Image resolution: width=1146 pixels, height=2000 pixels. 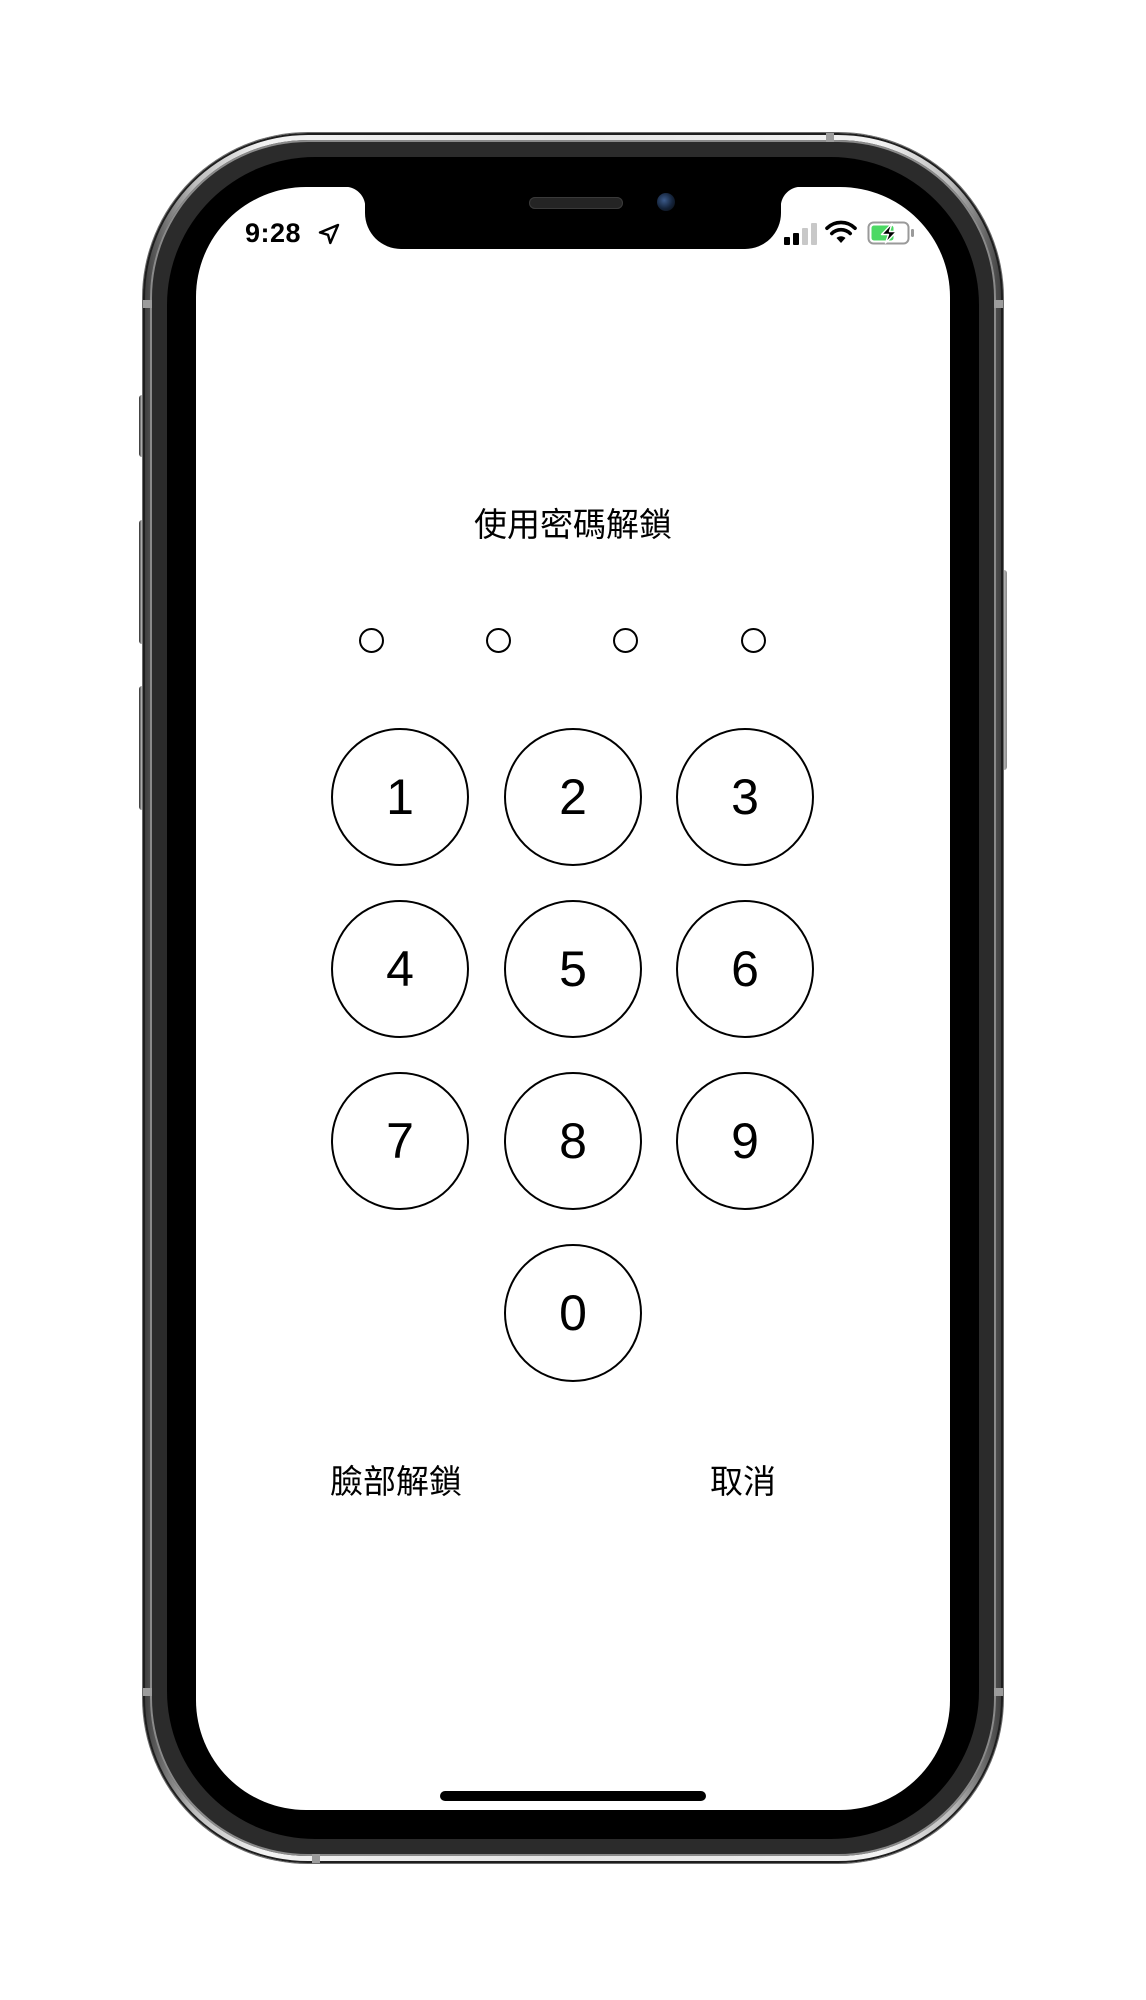 I want to click on keypad-key-1: 1, so click(x=400, y=797).